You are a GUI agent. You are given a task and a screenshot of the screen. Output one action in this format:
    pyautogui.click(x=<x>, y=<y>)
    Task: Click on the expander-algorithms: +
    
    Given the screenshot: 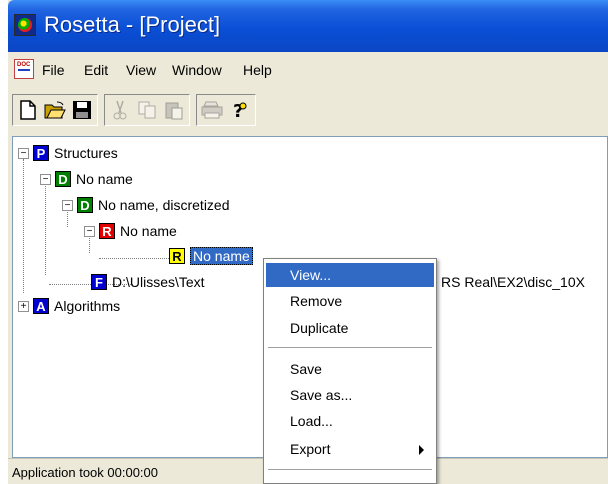 What is the action you would take?
    pyautogui.click(x=23, y=306)
    